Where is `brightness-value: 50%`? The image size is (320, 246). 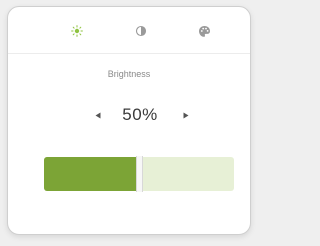 brightness-value: 50% is located at coordinates (140, 114).